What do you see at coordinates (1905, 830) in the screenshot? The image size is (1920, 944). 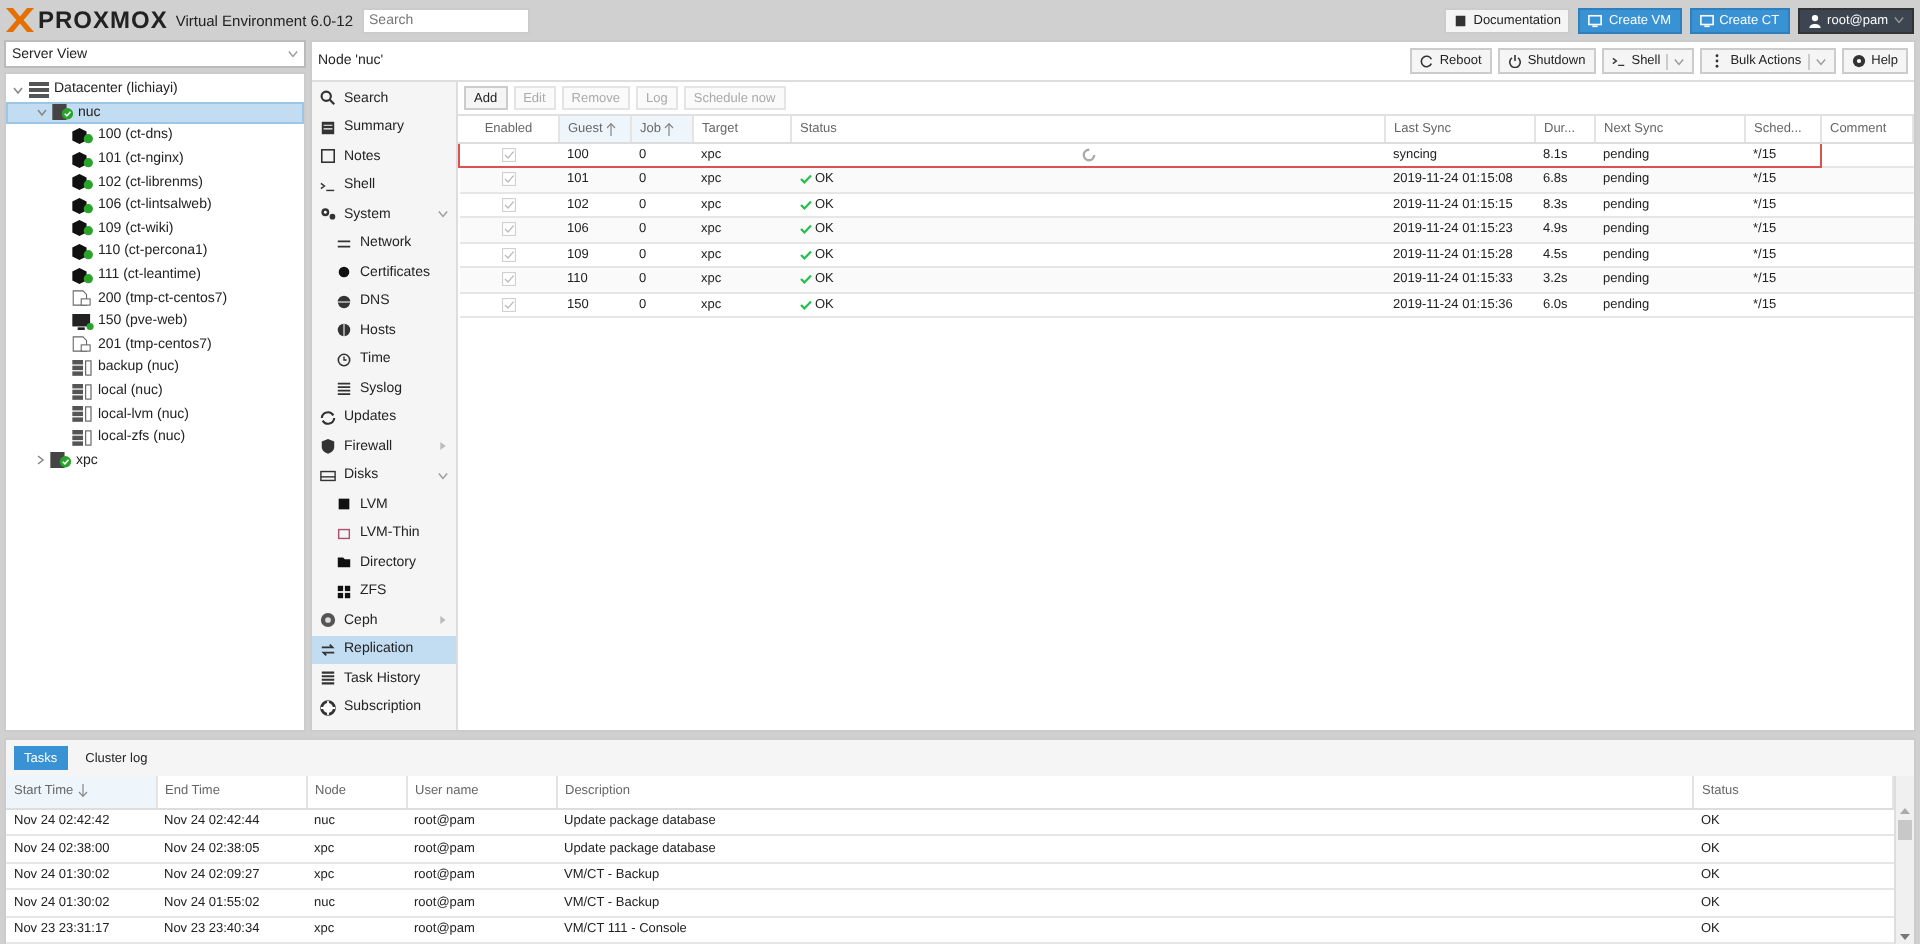 I see `scroll-thumb` at bounding box center [1905, 830].